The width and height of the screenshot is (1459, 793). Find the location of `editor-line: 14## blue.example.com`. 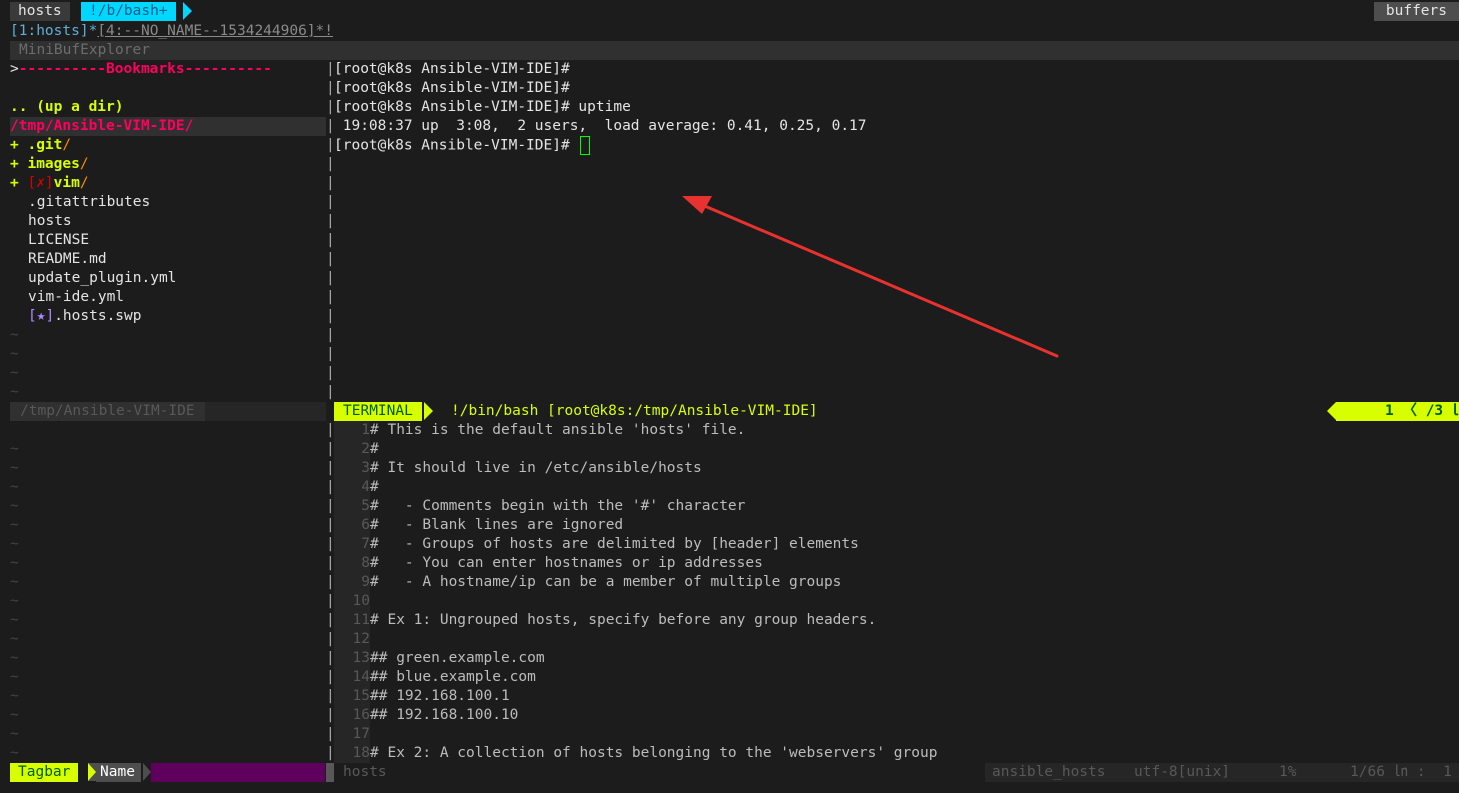

editor-line: 14## blue.example.com is located at coordinates (896, 677).